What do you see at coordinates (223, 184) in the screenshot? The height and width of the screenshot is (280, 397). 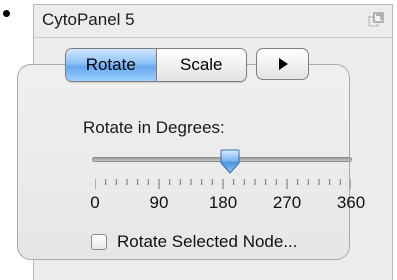 I see `slider-ticks` at bounding box center [223, 184].